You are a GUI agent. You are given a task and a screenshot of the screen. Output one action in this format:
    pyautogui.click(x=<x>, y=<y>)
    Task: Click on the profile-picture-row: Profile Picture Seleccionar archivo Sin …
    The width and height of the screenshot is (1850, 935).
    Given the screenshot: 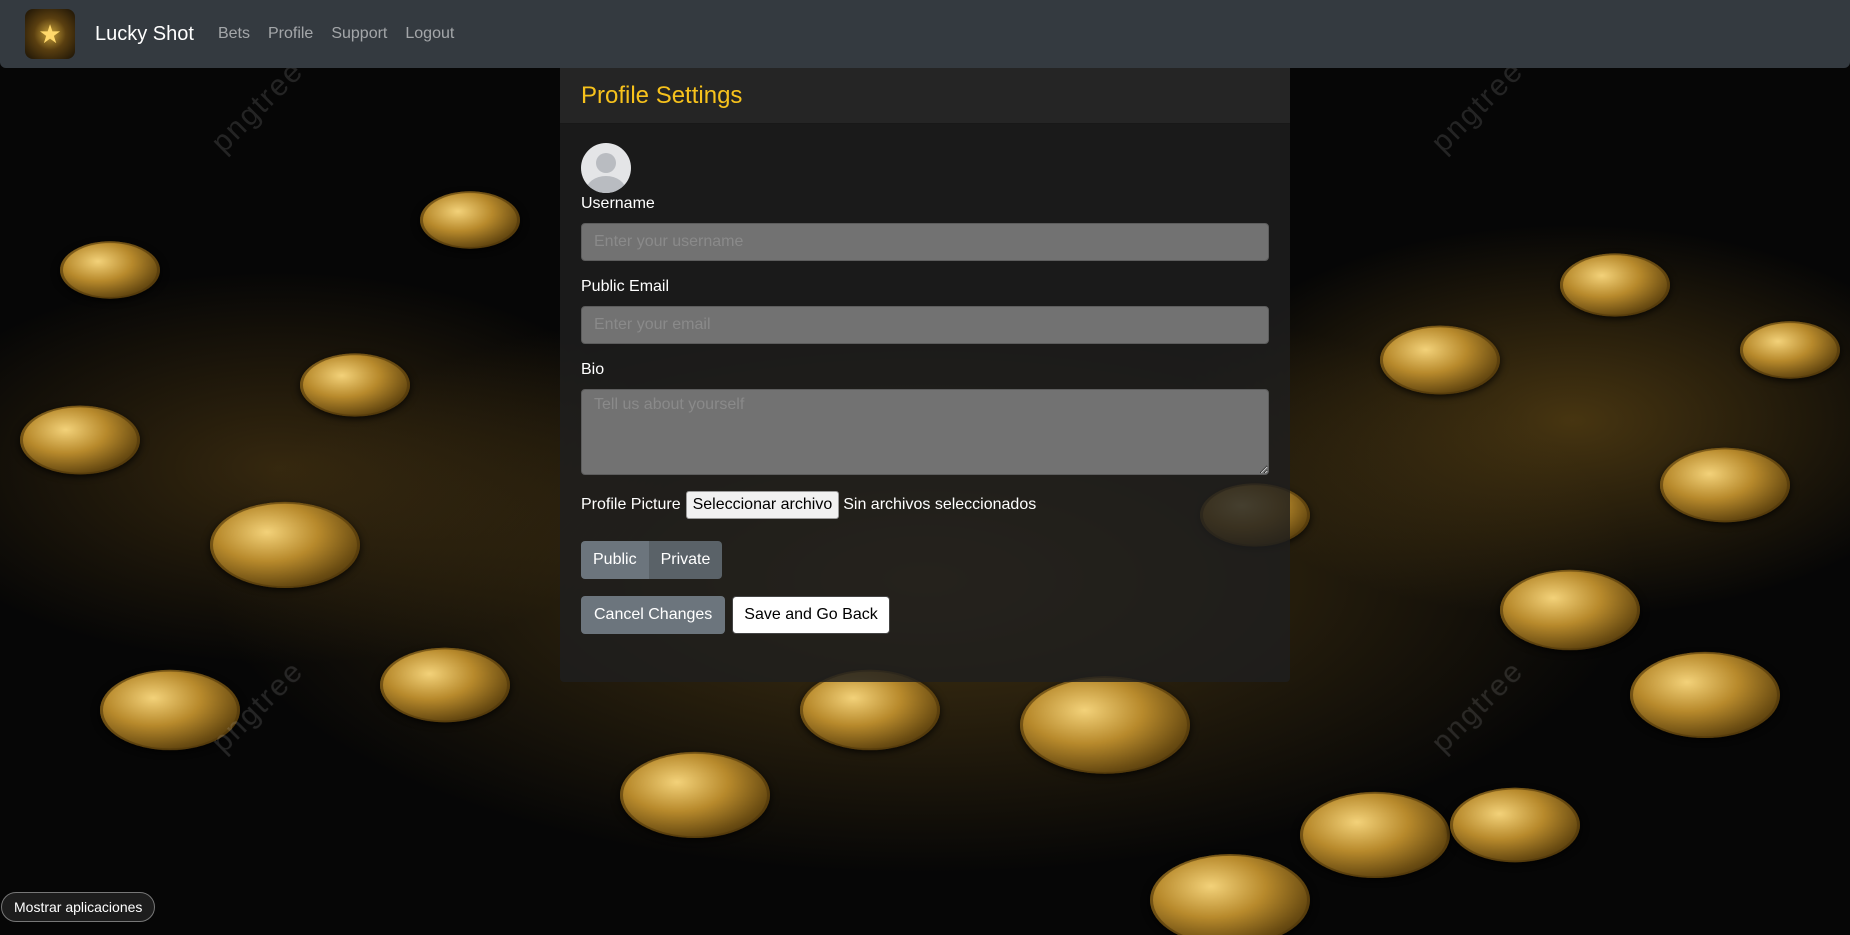 What is the action you would take?
    pyautogui.click(x=925, y=505)
    